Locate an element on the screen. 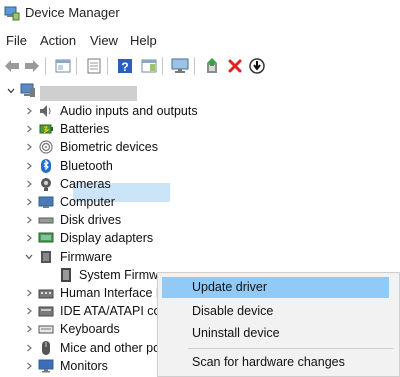 The height and width of the screenshot is (377, 400). tree-category: Biometric devices is located at coordinates (80, 147).